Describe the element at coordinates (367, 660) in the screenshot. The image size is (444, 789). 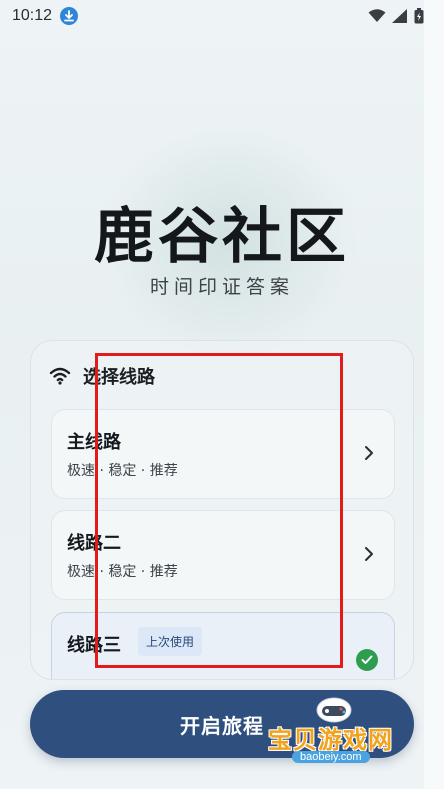
I see `check-icon` at that location.